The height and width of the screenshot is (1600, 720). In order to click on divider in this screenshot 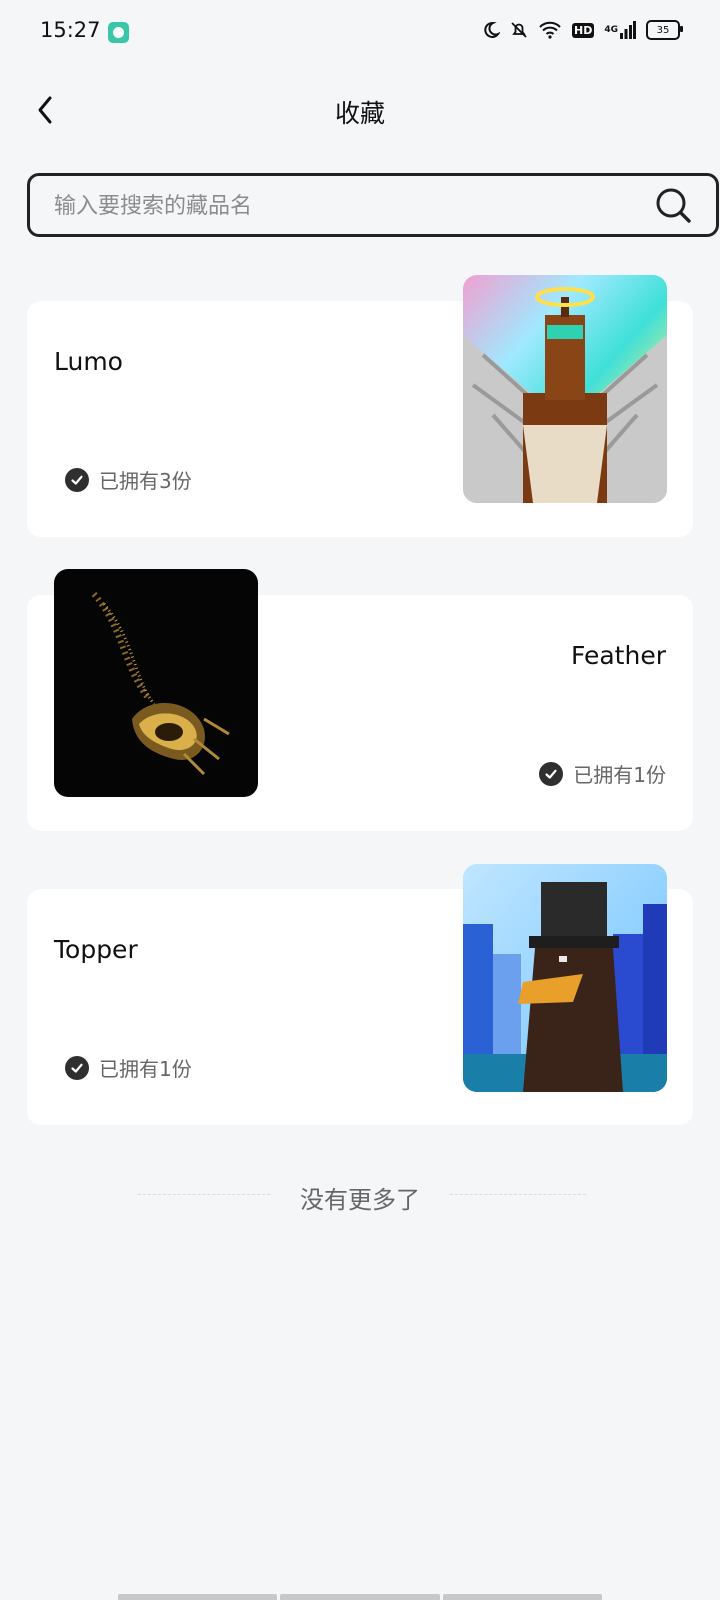, I will do `click(518, 1194)`.